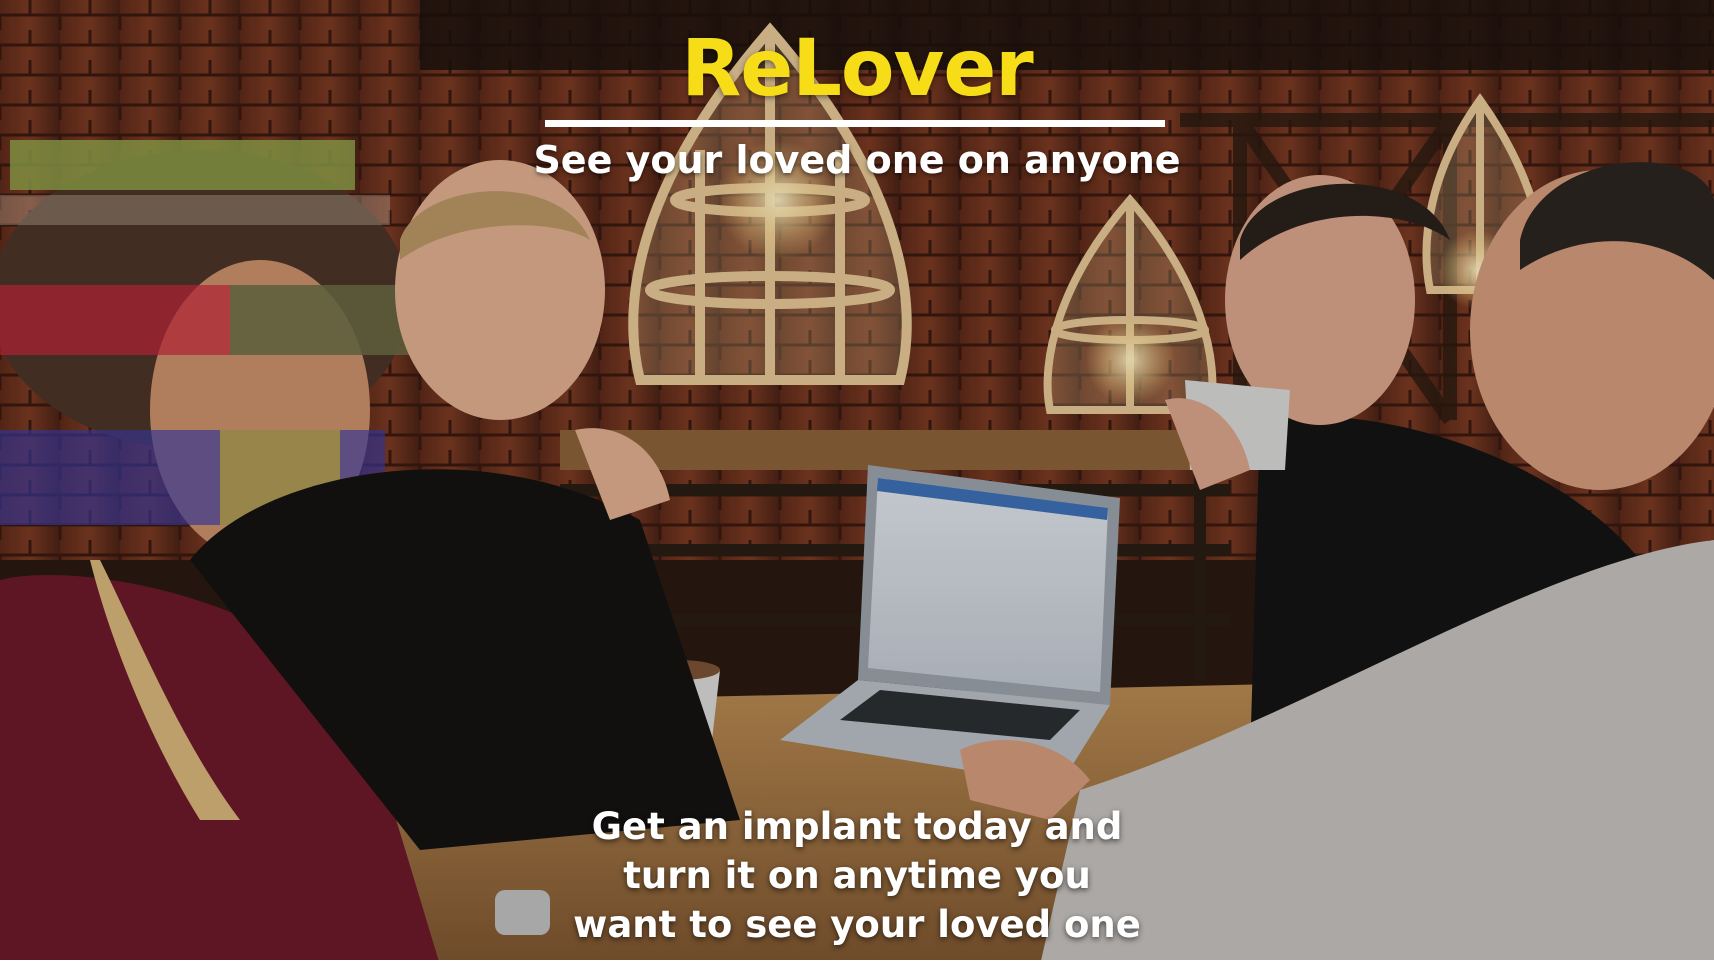  I want to click on caption-line: turn it on anytime you, so click(857, 875).